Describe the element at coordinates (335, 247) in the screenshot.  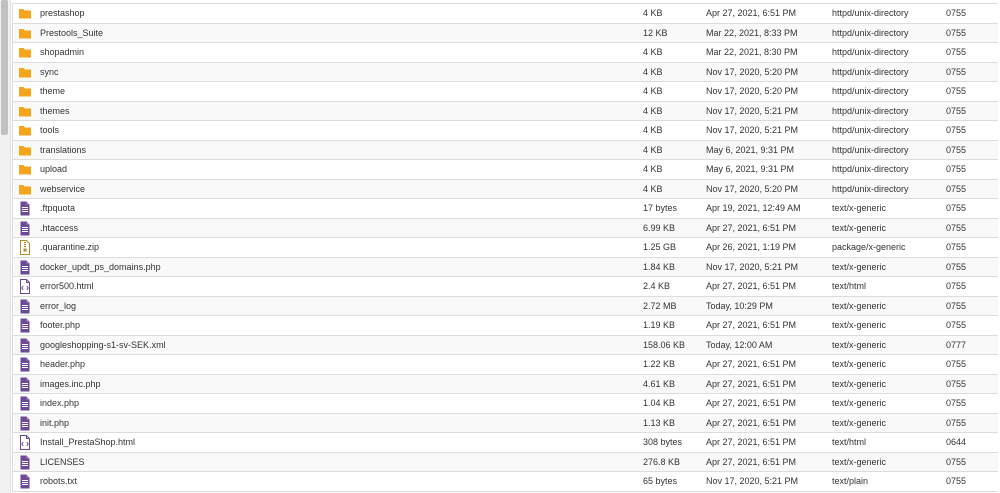
I see `file-name: .quarantine.zip` at that location.